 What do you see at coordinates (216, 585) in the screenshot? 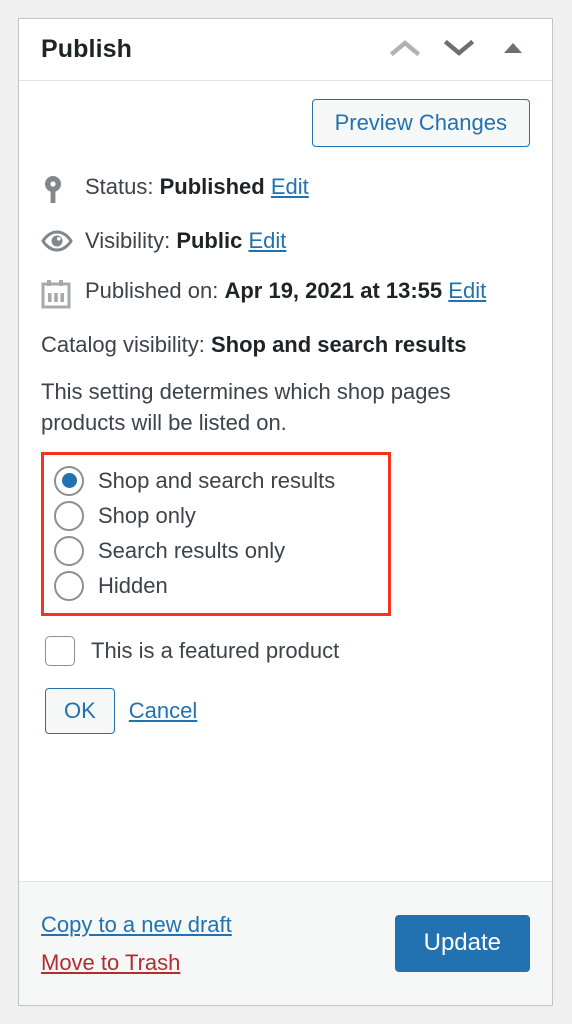
I see `radio-option-hidden: Hidden` at bounding box center [216, 585].